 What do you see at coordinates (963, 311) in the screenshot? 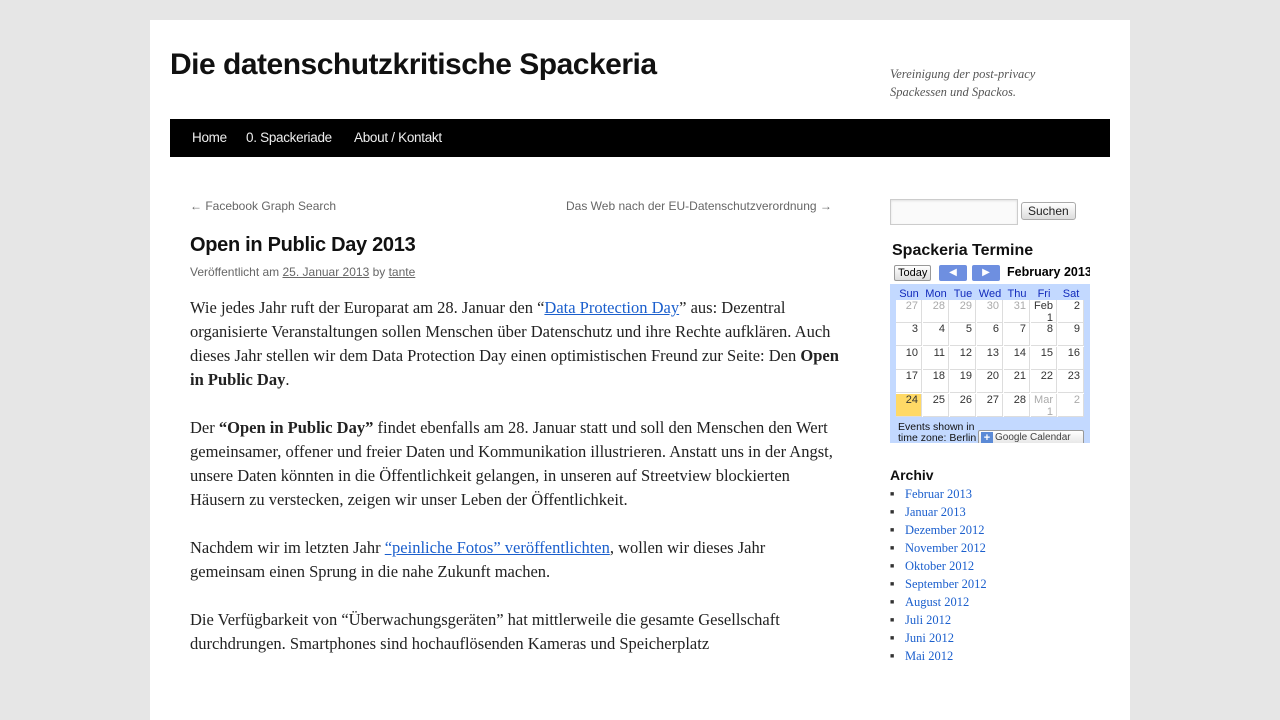
I see `calendar-day: 29` at bounding box center [963, 311].